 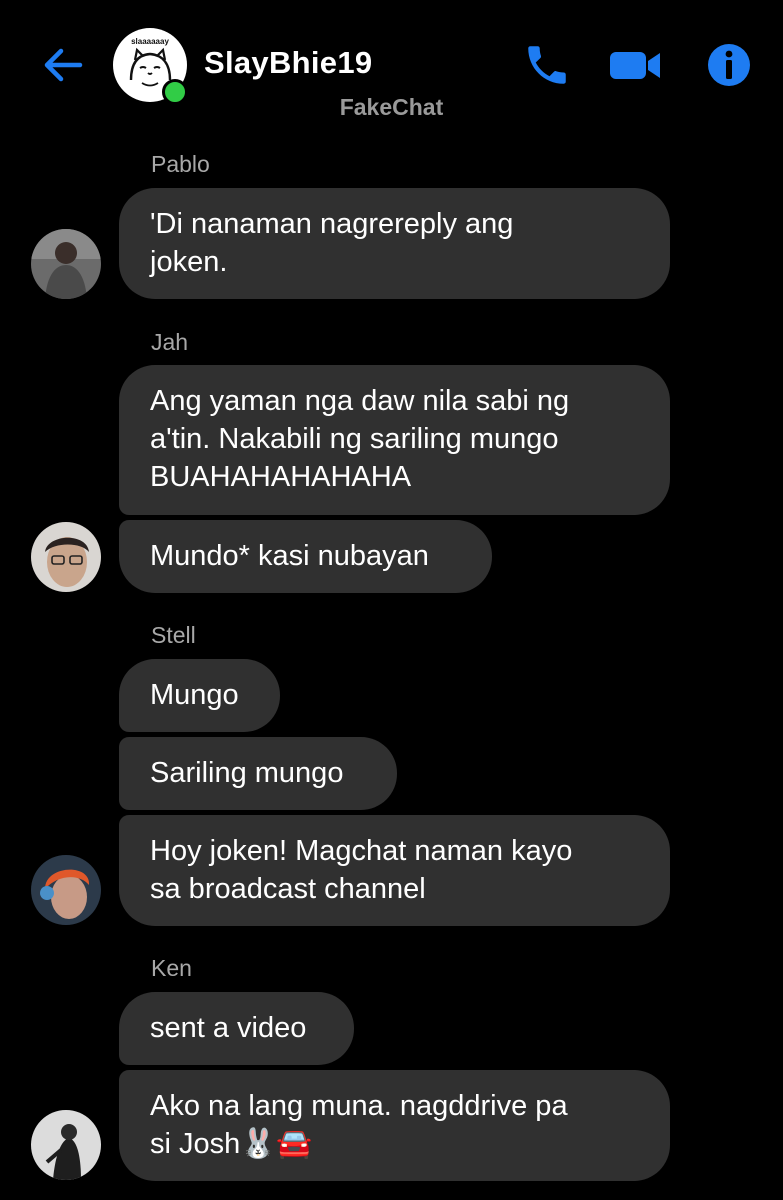 I want to click on message-bubble: sent a video, so click(x=236, y=1028).